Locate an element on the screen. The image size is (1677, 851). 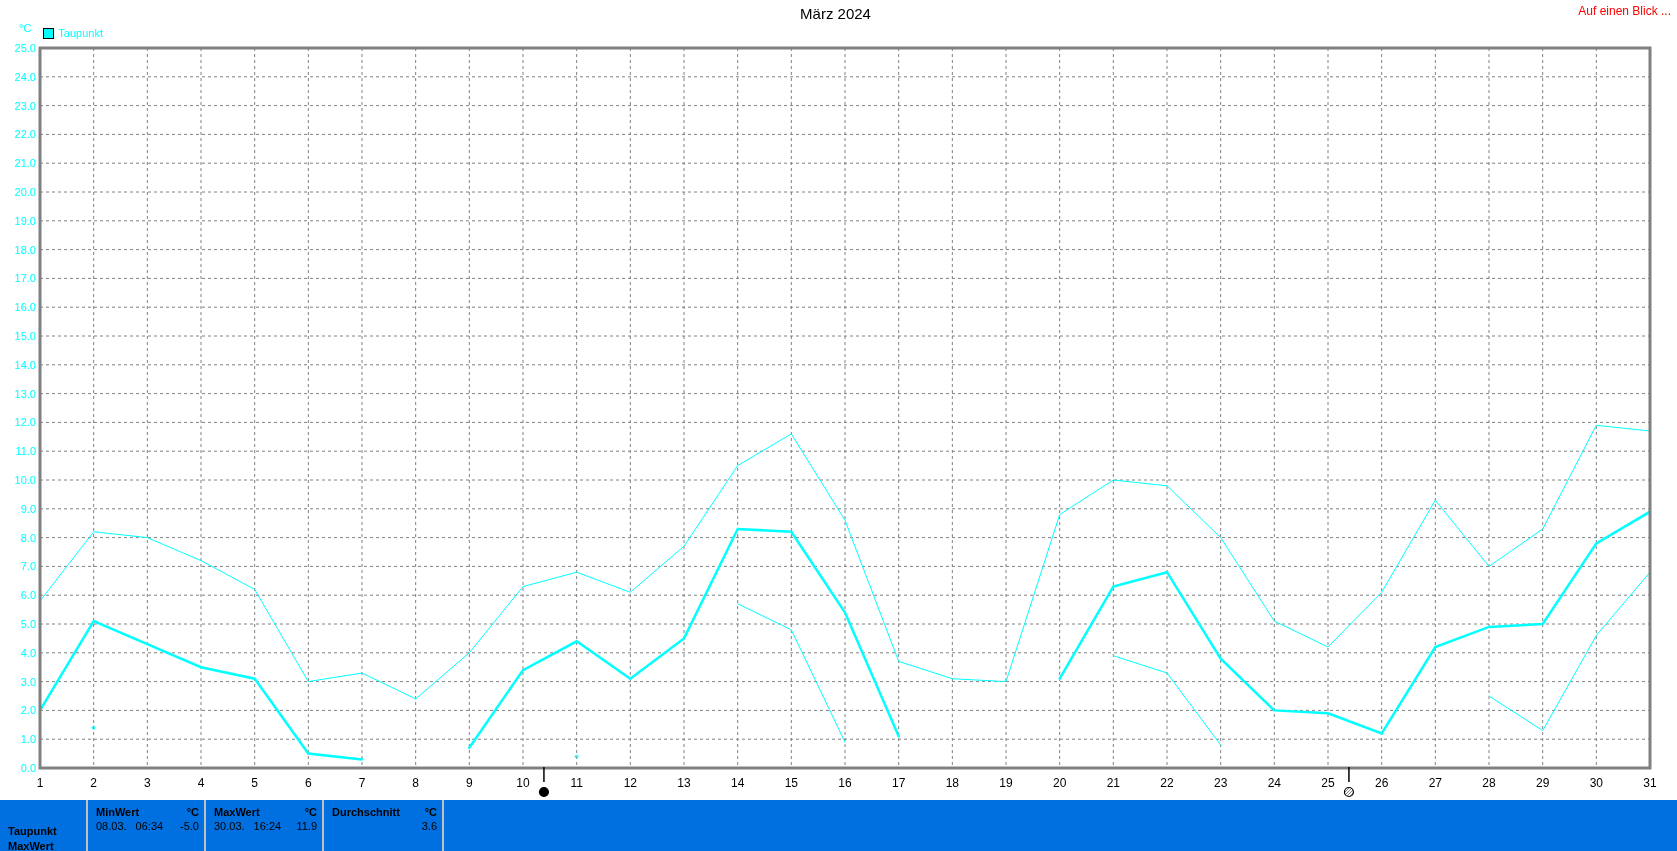
axis-label: 29 is located at coordinates (1543, 783).